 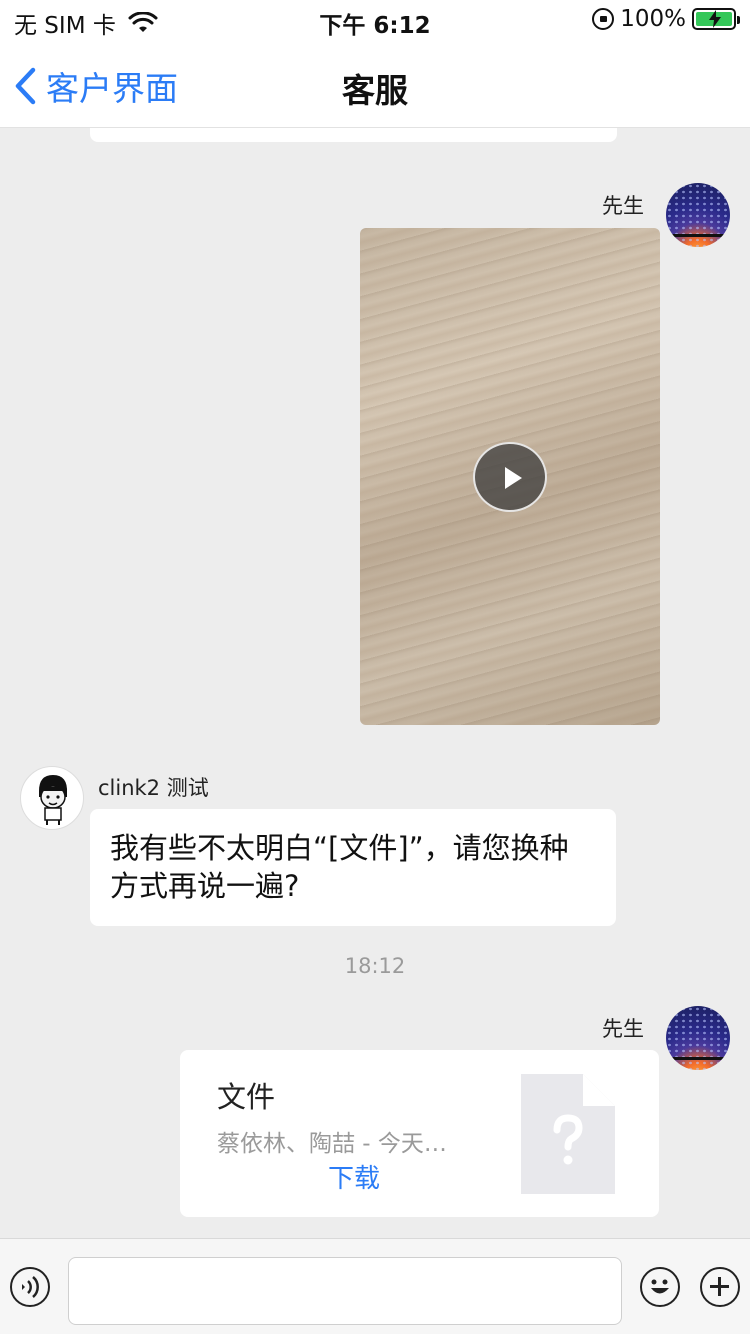 I want to click on add-button, so click(x=720, y=1287).